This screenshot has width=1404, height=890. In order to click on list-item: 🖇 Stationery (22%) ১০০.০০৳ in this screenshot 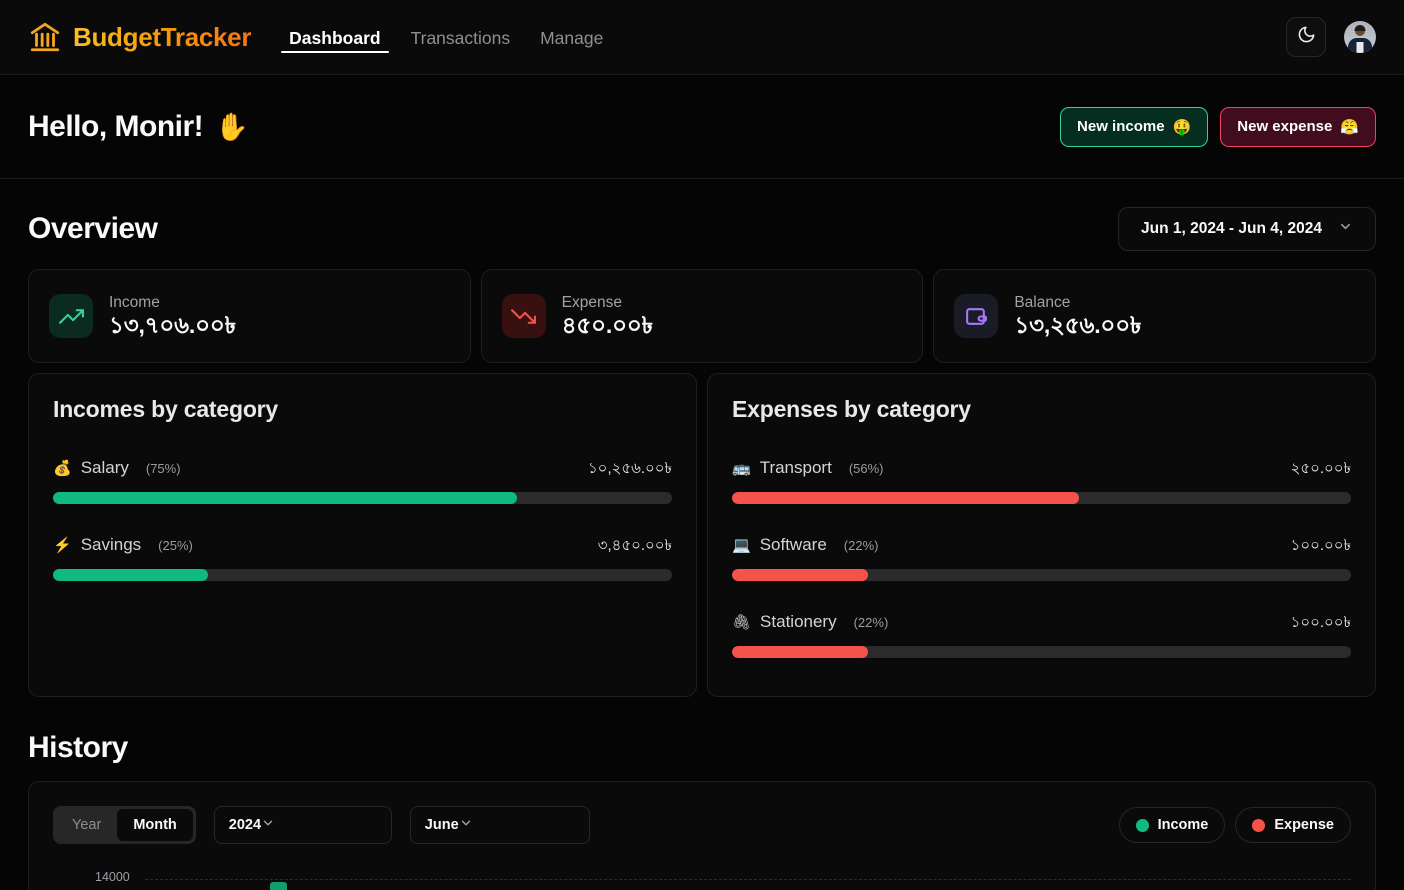, I will do `click(1041, 634)`.